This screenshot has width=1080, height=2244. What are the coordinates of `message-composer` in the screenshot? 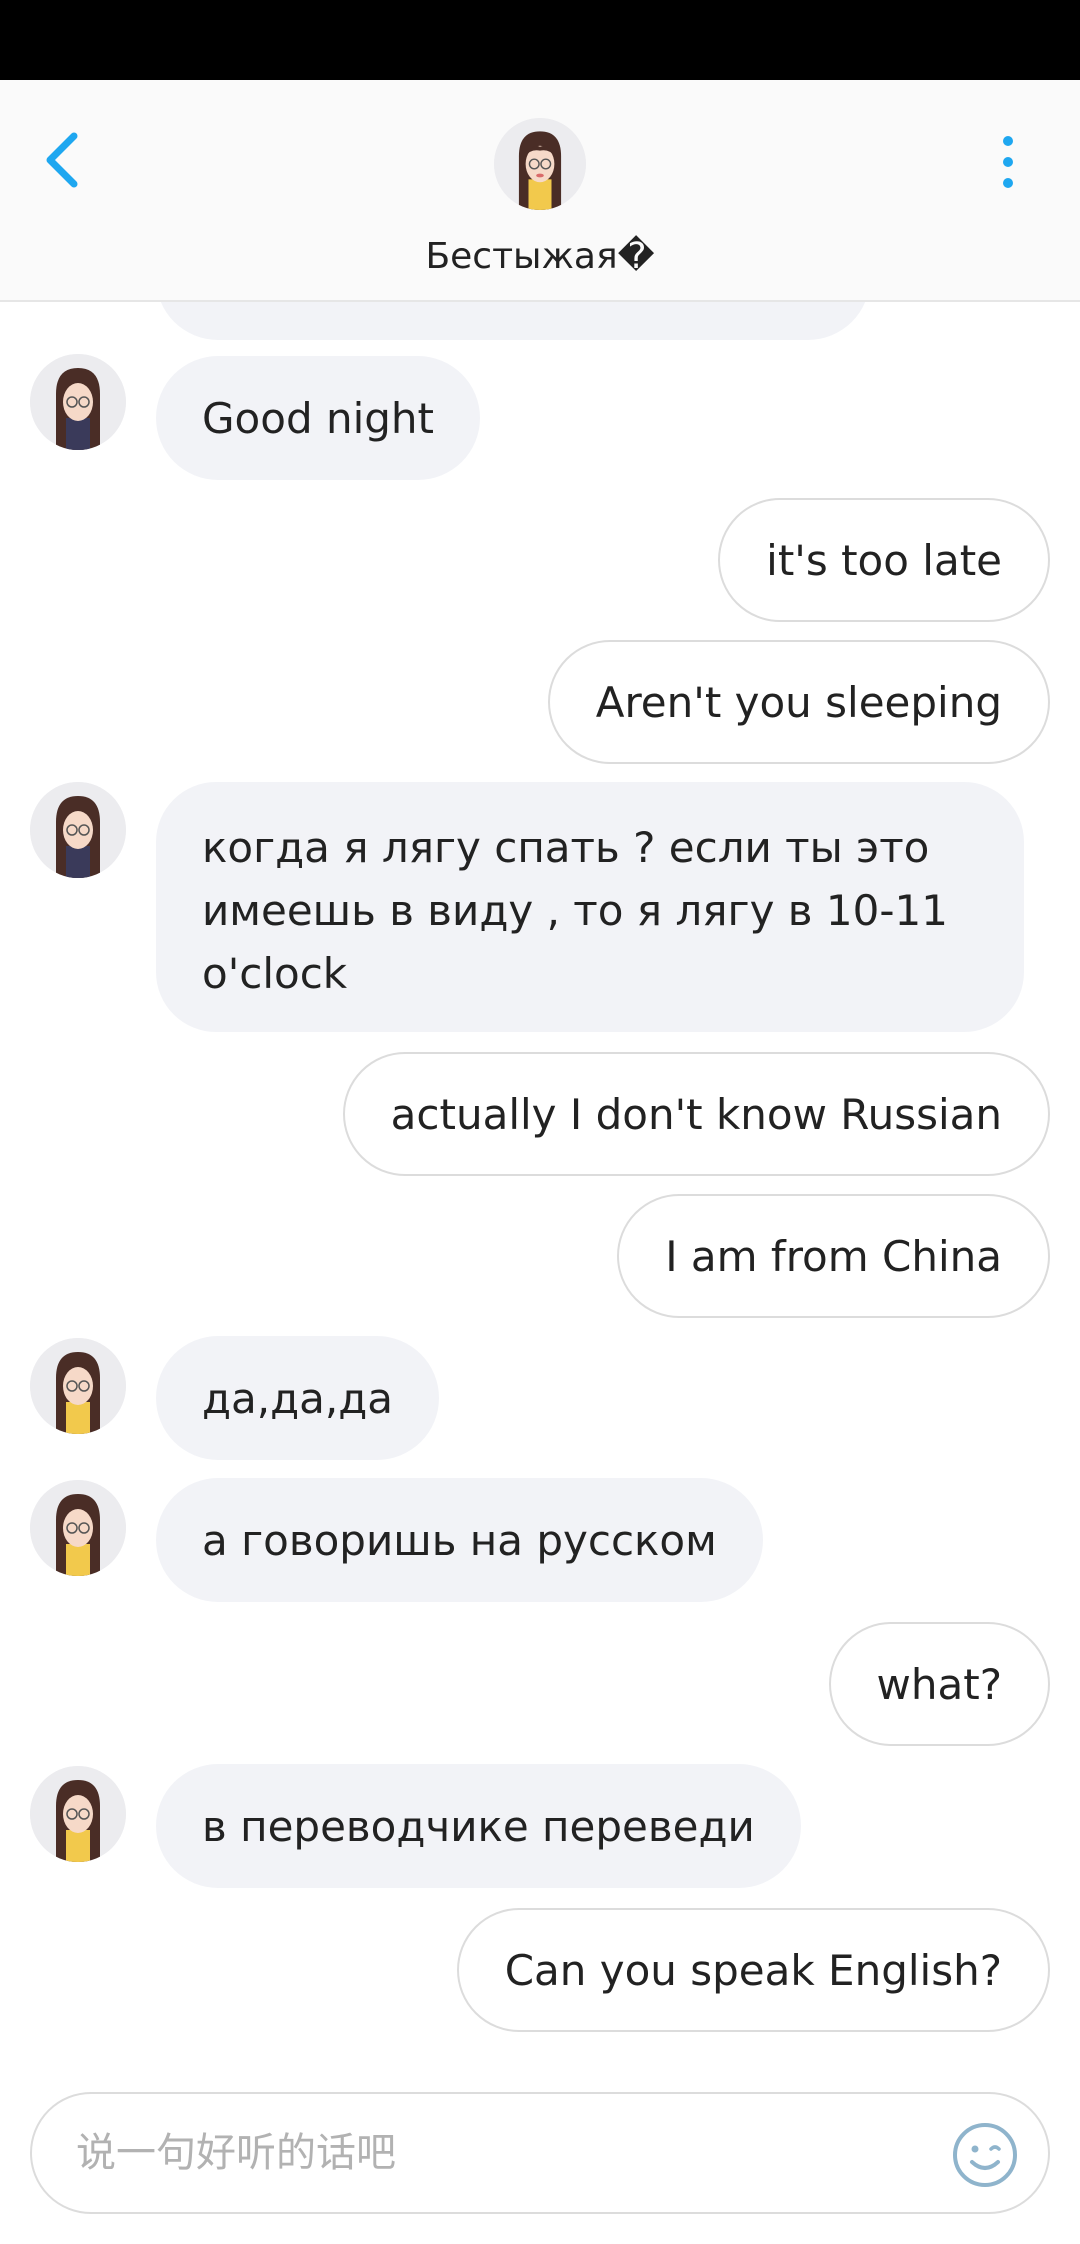 It's located at (540, 2153).